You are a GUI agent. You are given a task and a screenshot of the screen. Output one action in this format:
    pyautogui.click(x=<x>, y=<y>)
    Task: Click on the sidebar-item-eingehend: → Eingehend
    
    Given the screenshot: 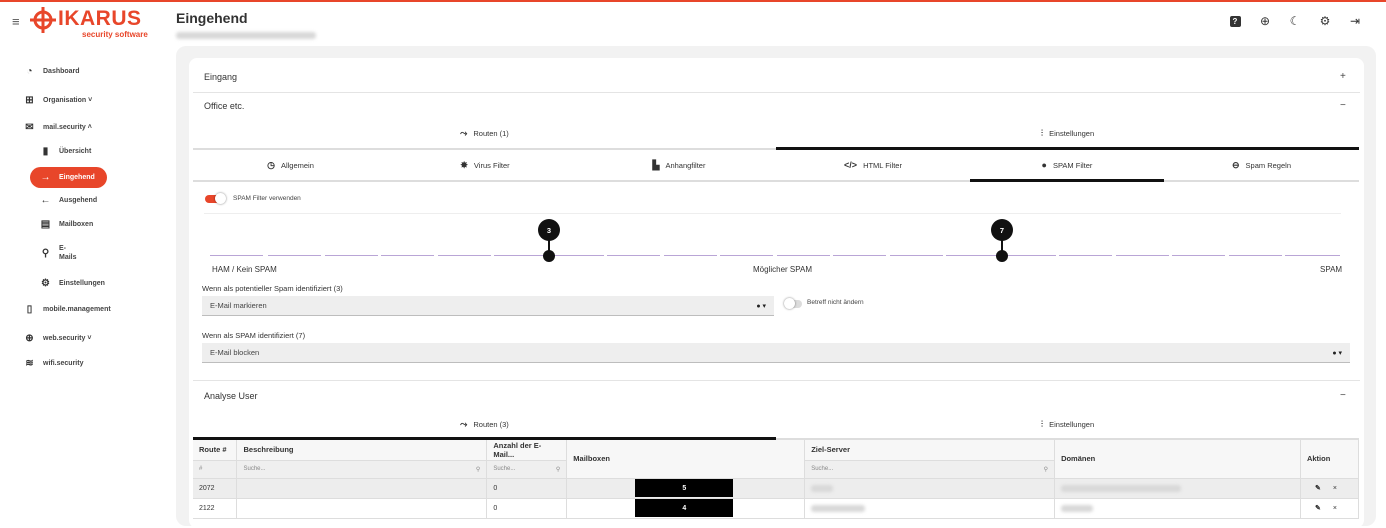 What is the action you would take?
    pyautogui.click(x=68, y=177)
    